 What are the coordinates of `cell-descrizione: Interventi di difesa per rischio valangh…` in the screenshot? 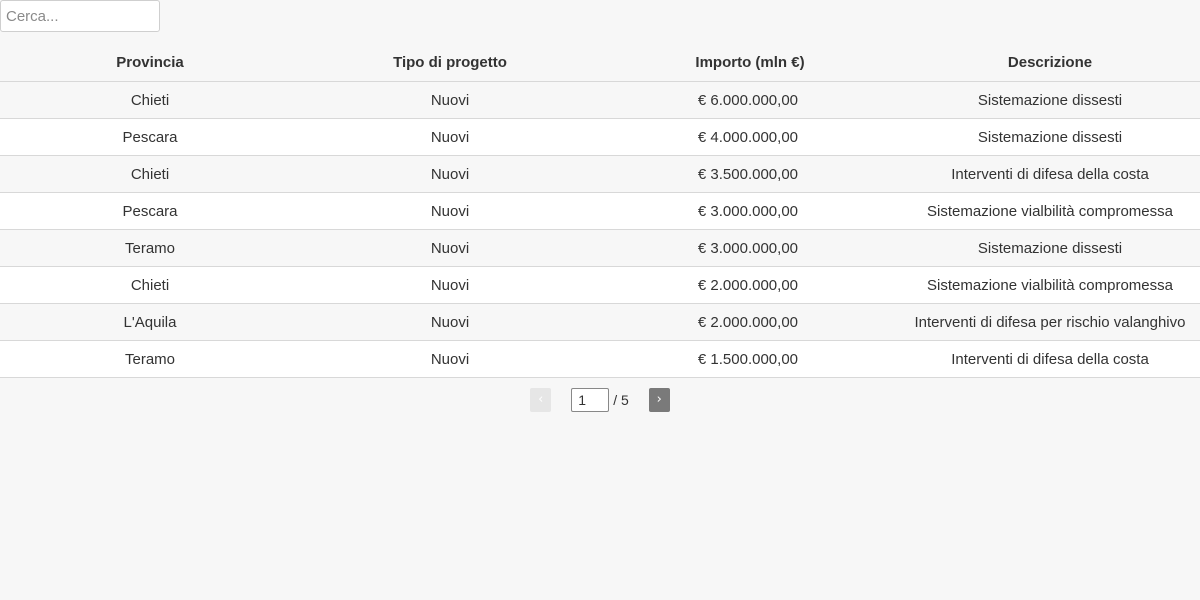 It's located at (1050, 322).